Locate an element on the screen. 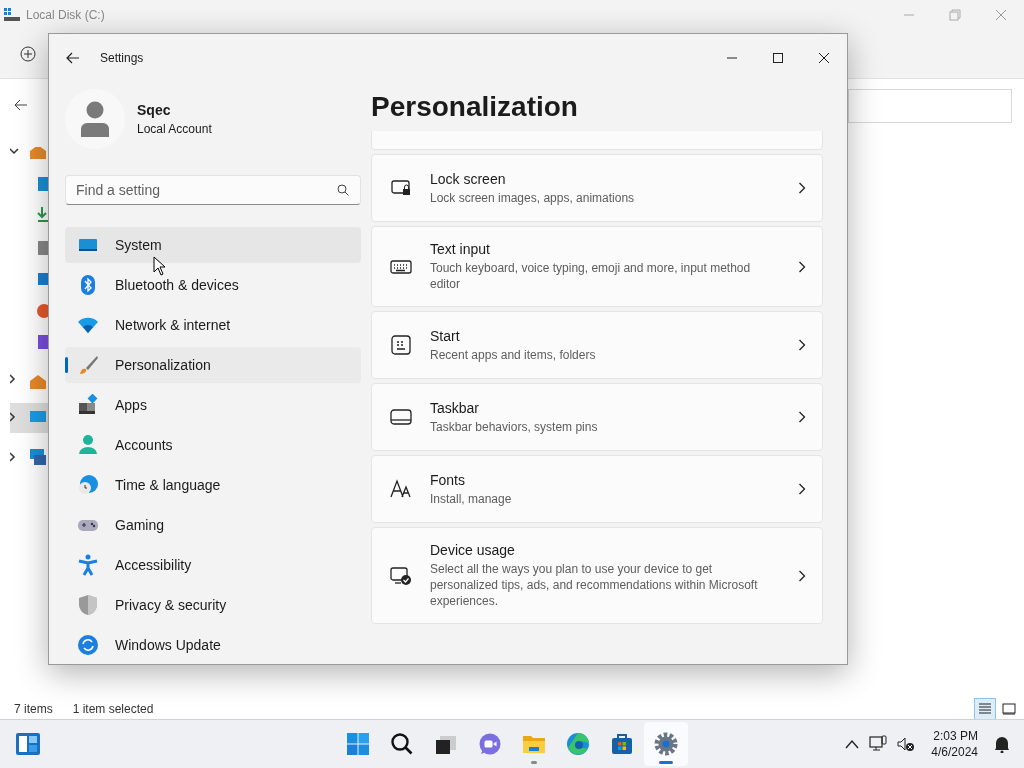  card-description: Taskbar behaviors, system pins is located at coordinates (514, 426).